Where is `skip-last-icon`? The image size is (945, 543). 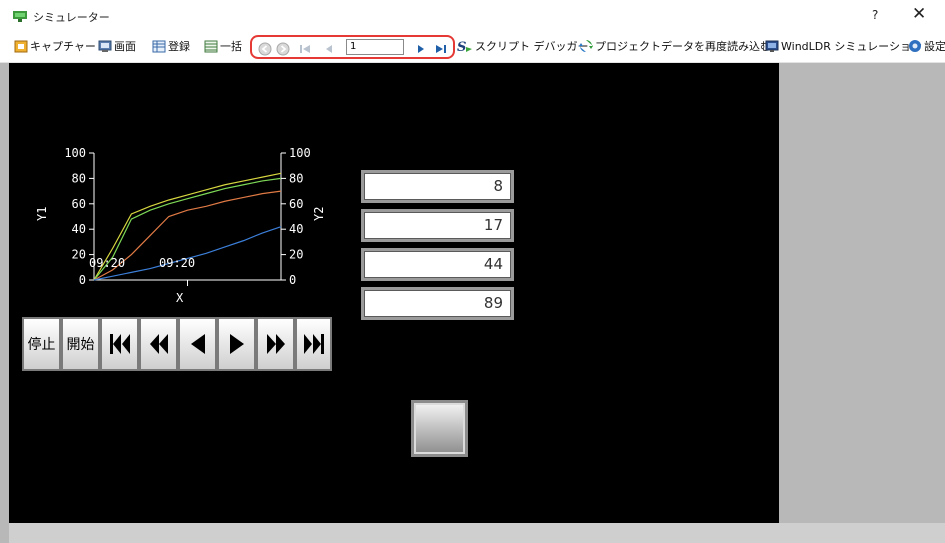 skip-last-icon is located at coordinates (313, 344).